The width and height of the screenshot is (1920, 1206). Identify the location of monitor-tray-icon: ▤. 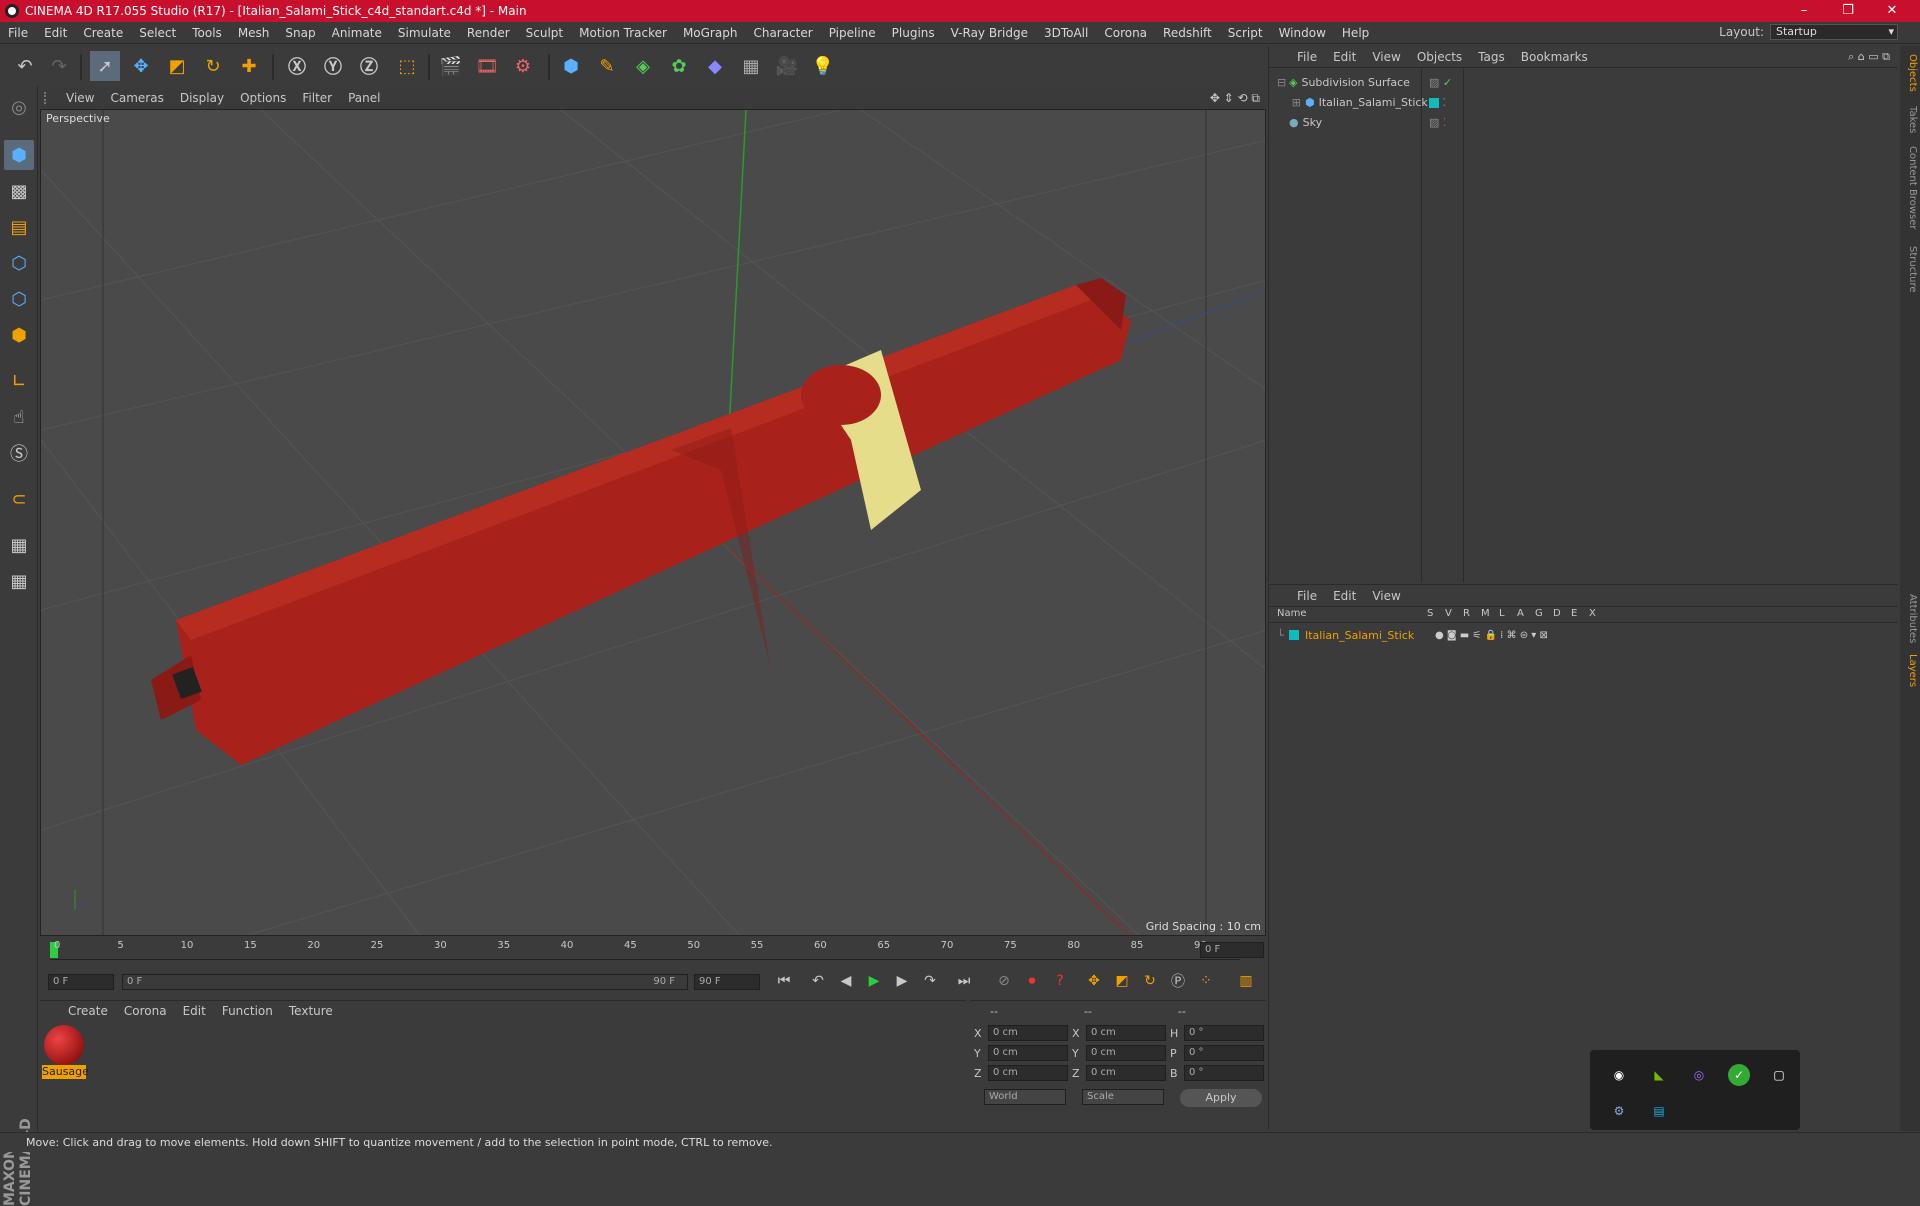
(1659, 1111).